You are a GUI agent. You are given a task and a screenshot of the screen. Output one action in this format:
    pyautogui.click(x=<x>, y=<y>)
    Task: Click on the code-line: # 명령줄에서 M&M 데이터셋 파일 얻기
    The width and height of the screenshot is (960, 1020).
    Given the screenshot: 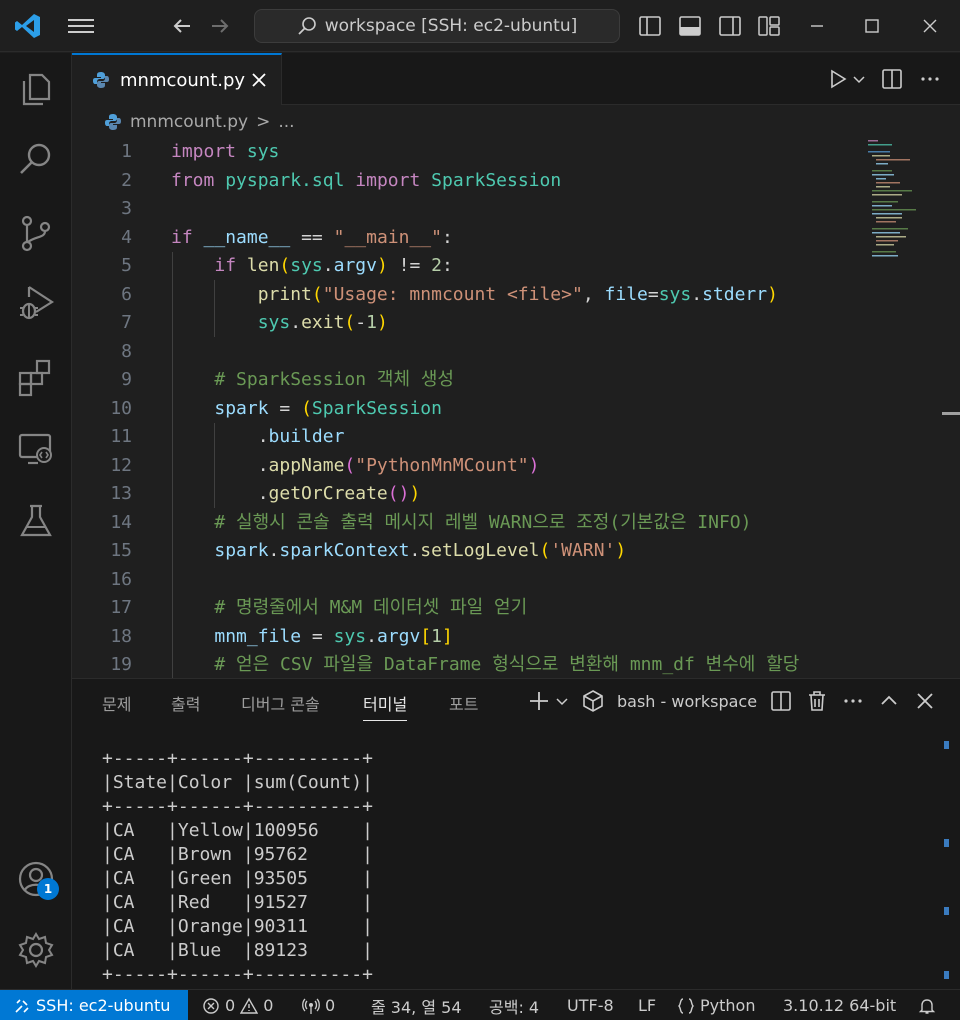 What is the action you would take?
    pyautogui.click(x=371, y=607)
    